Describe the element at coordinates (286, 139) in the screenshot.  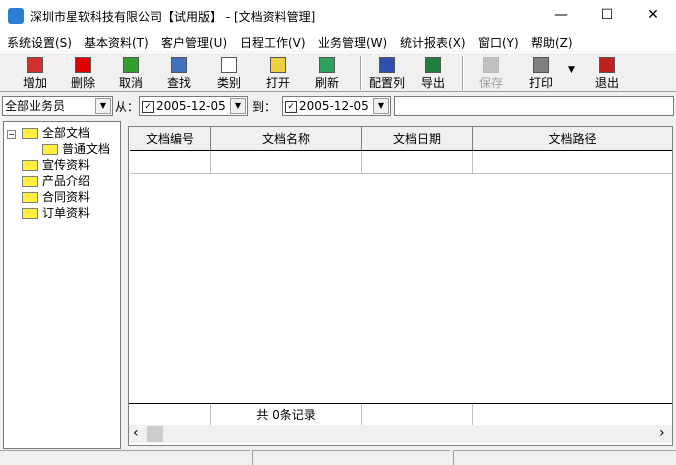
I see `column-header-name: 文档名称` at that location.